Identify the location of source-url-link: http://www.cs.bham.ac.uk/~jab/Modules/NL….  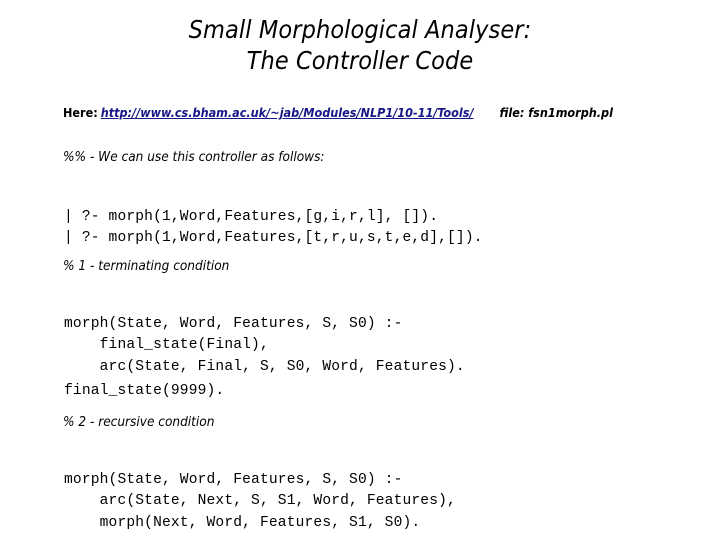
(287, 112).